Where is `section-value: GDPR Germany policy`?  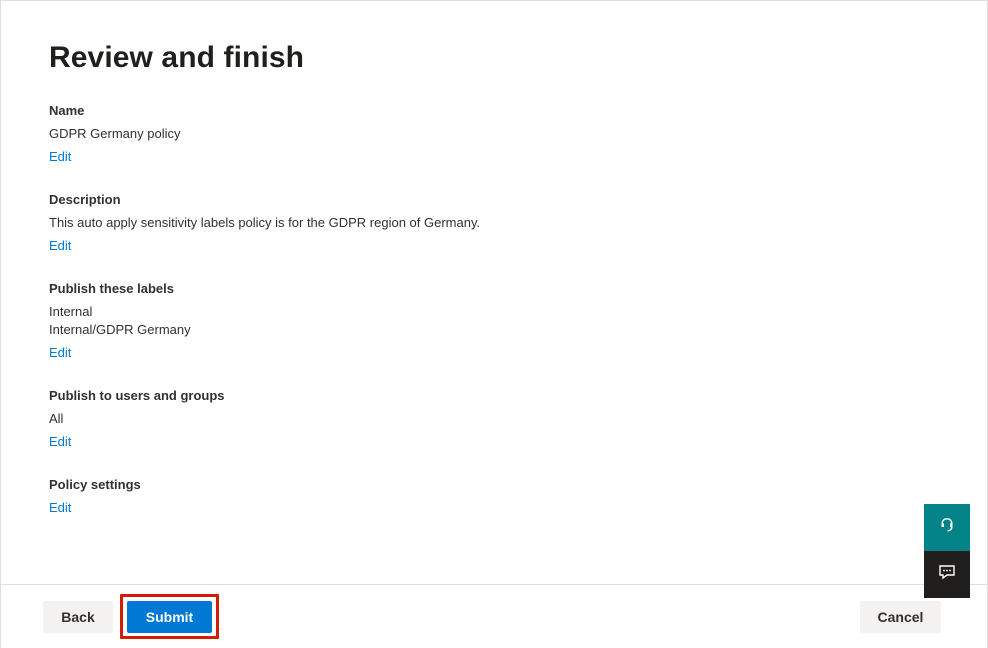
section-value: GDPR Germany policy is located at coordinates (115, 133).